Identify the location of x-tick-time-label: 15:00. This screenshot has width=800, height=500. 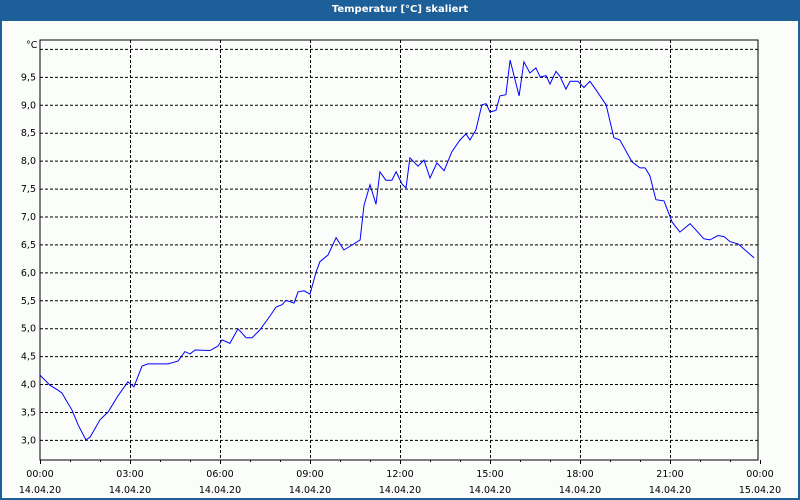
(489, 474).